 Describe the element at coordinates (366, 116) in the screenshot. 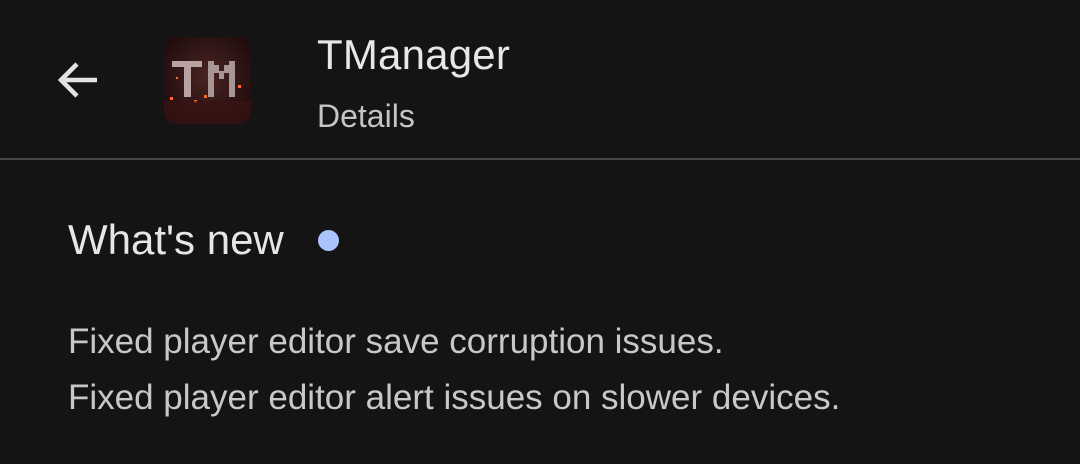

I see `page-subtitle: Details` at that location.